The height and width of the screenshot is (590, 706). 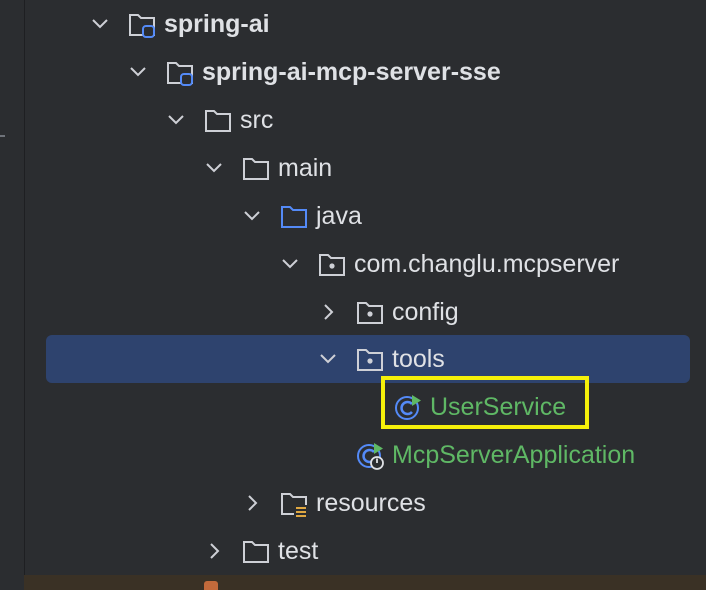 What do you see at coordinates (485, 402) in the screenshot?
I see `annotation-highlight-box` at bounding box center [485, 402].